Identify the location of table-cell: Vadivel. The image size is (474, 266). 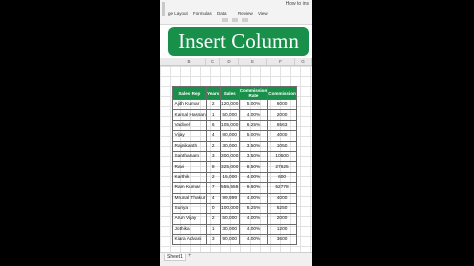
(189, 125).